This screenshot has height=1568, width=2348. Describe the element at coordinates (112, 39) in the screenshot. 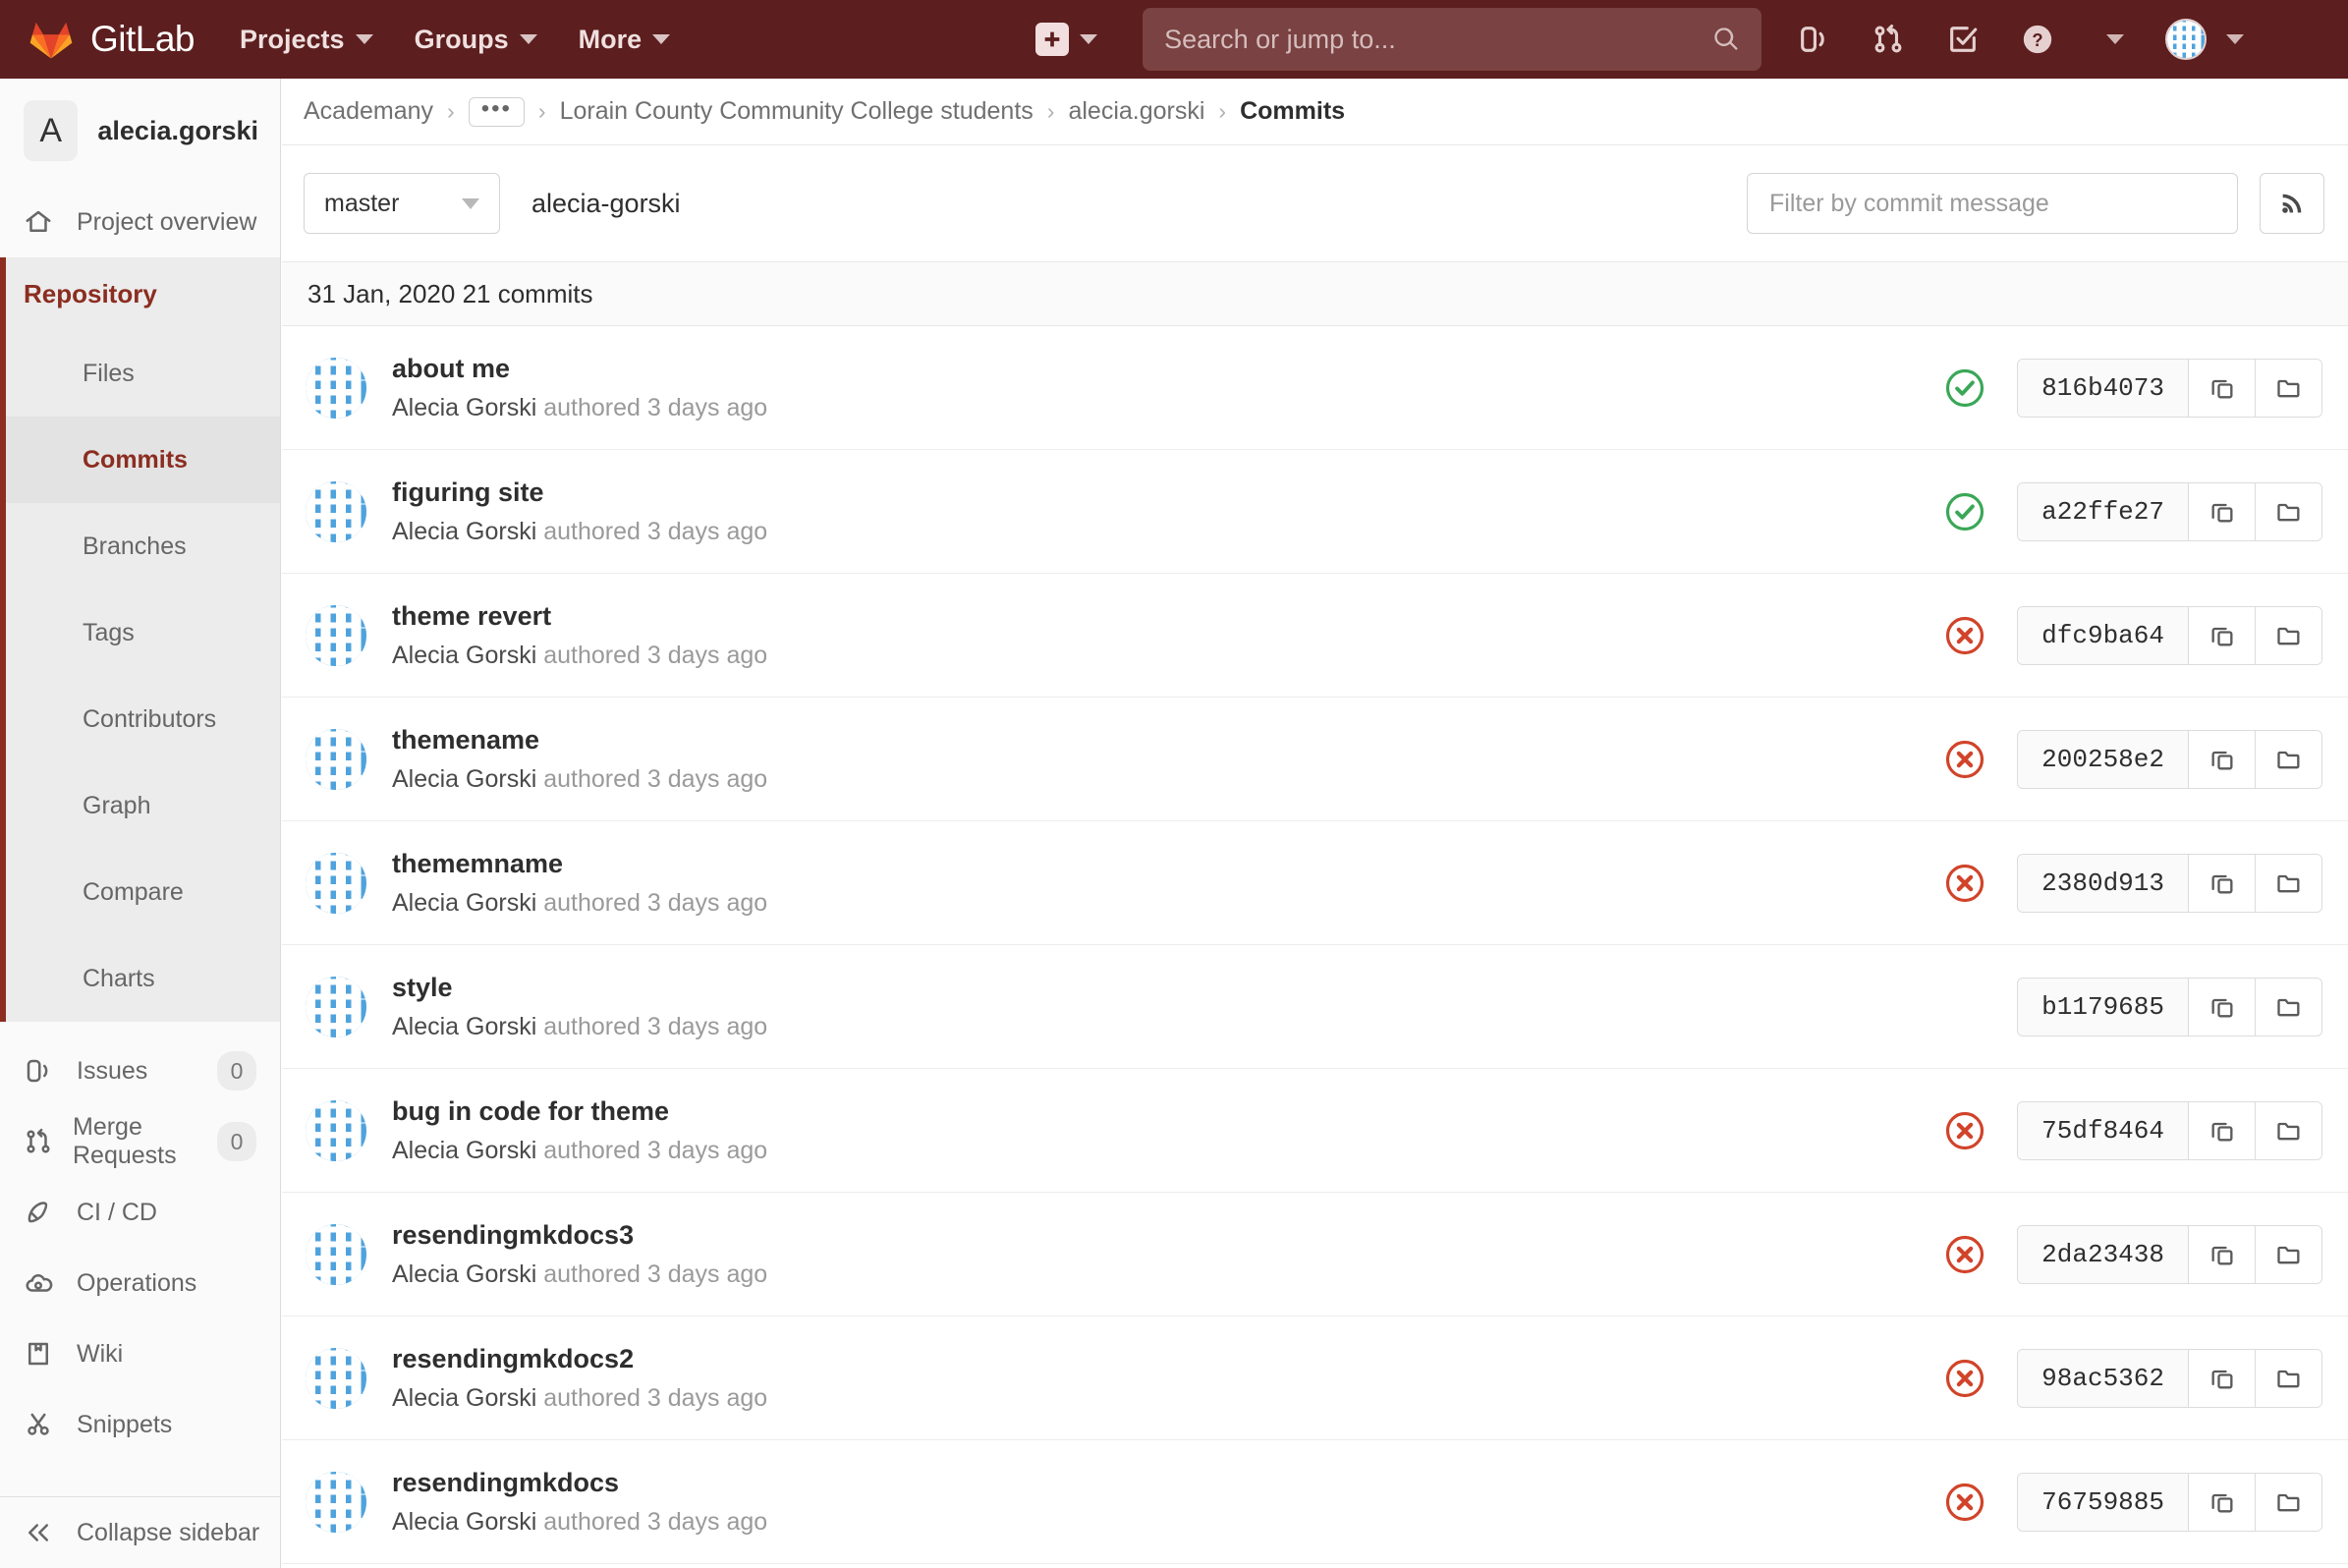

I see `gitlab-brand: GitLab` at that location.